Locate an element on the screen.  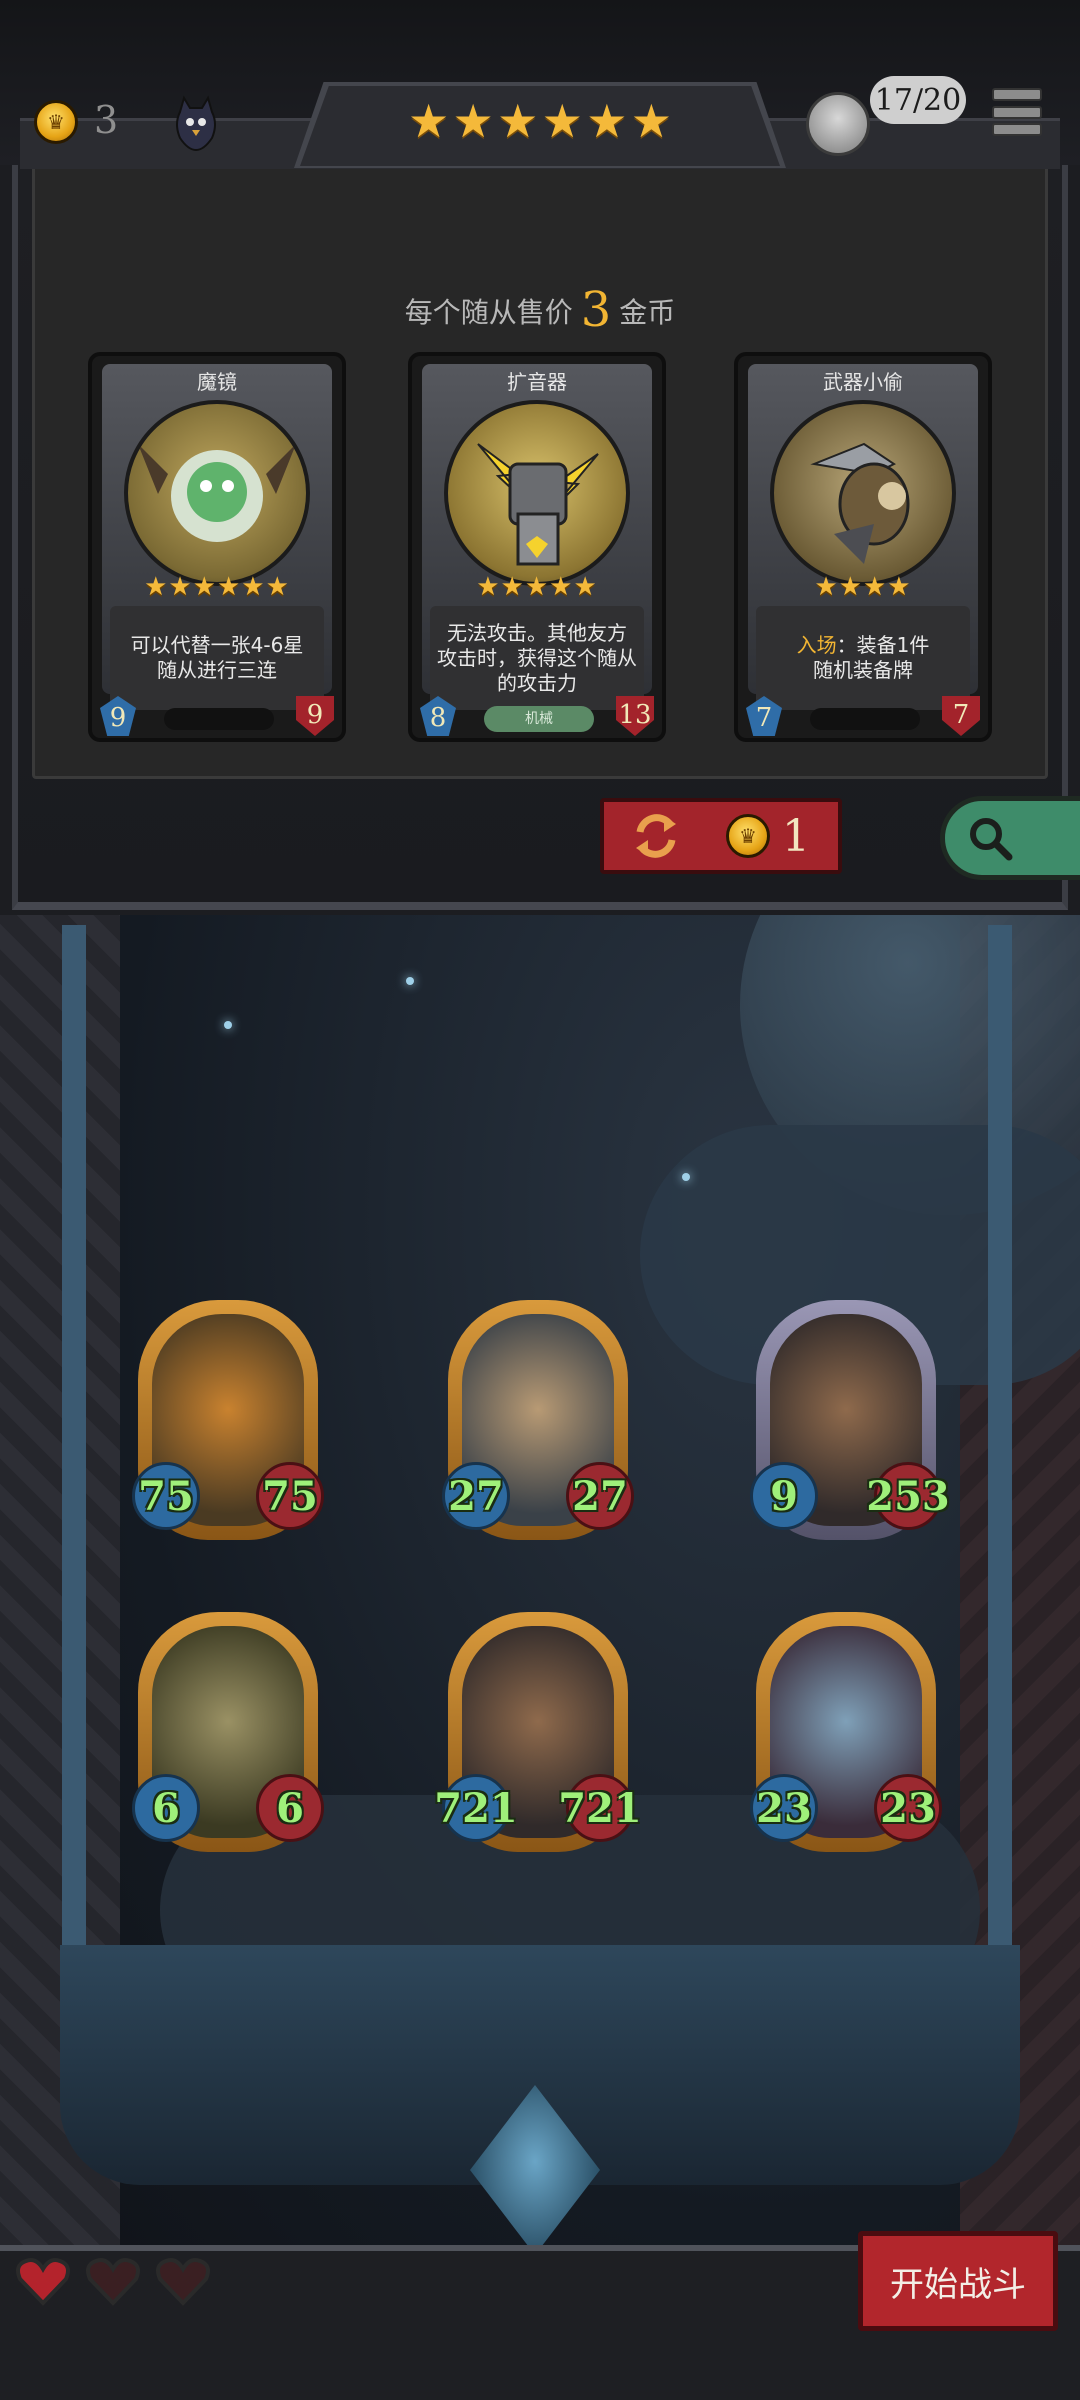
price-text: 每个随从售价 3 金币 is located at coordinates (540, 310).